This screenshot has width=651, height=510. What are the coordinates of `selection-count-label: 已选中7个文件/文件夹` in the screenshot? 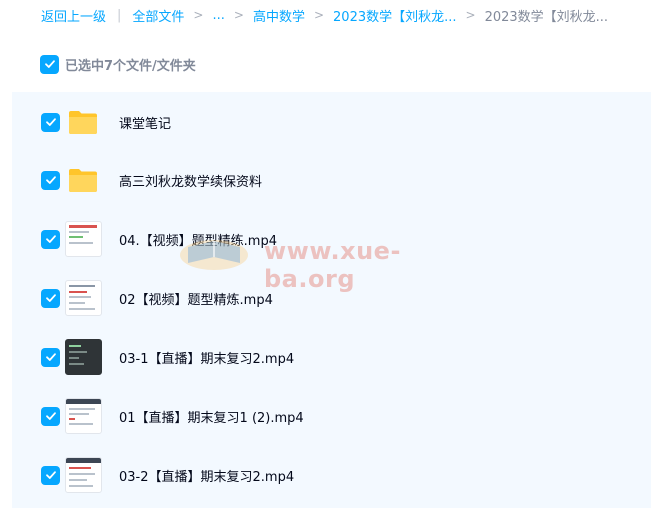 It's located at (130, 66).